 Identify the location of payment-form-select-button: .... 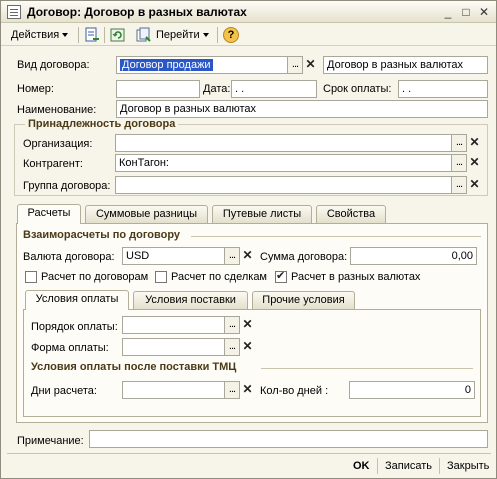
(232, 347).